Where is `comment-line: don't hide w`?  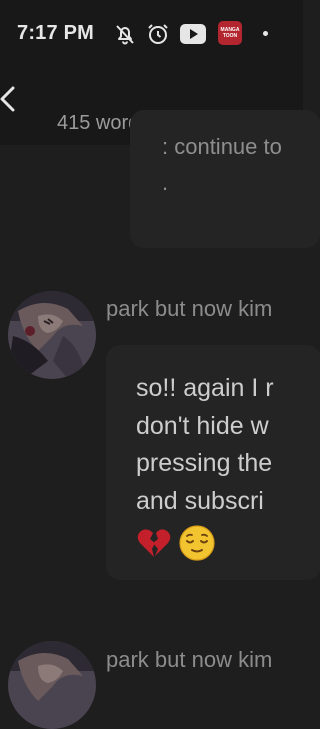 comment-line: don't hide w is located at coordinates (202, 425).